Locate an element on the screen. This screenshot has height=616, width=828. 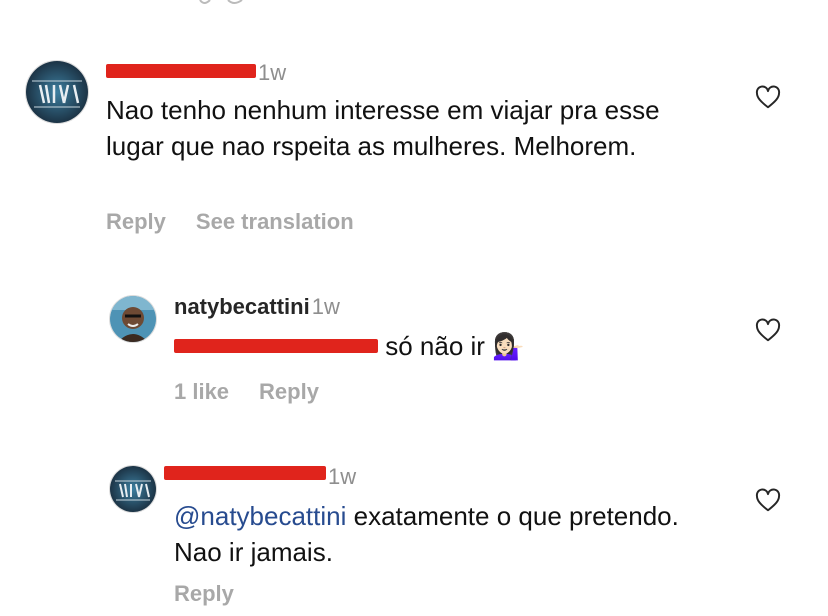
comment-text: só não ir is located at coordinates (435, 346).